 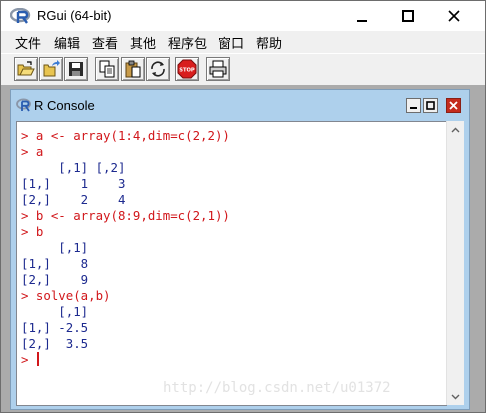 I want to click on open-script-button, so click(x=26, y=69).